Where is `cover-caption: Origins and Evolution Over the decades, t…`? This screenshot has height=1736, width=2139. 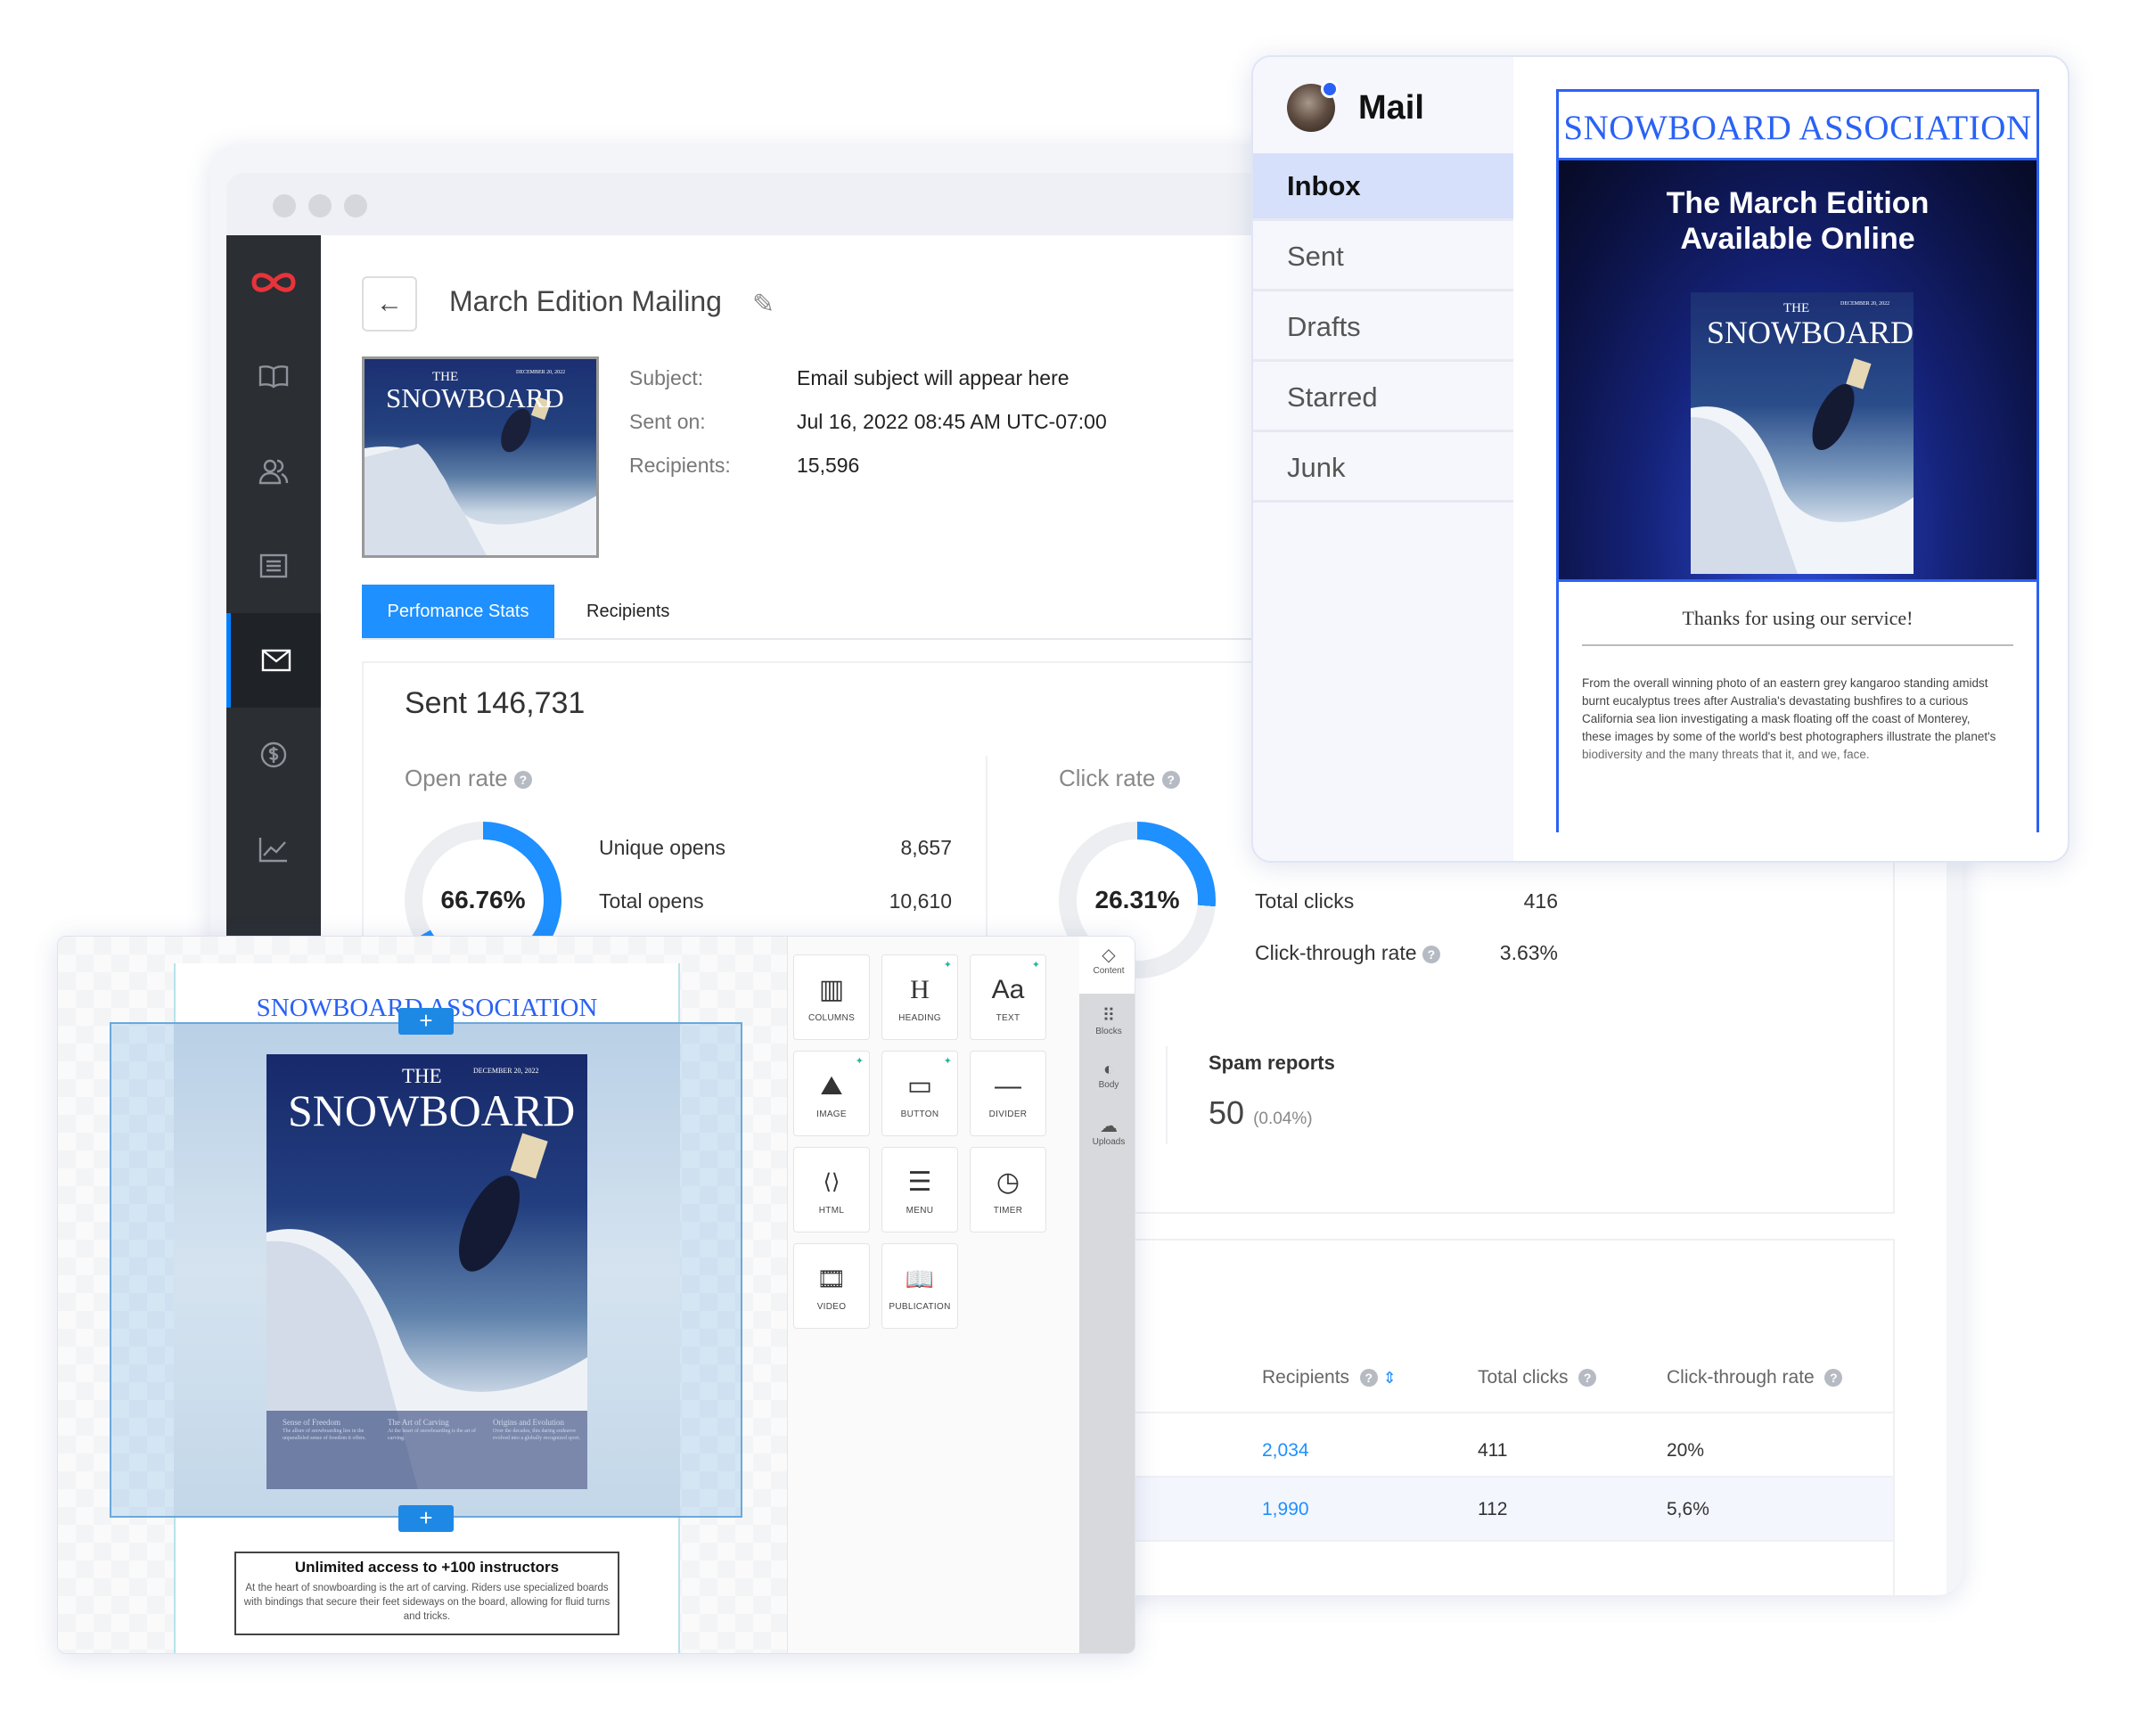
cover-caption: Origins and Evolution Over the decades, t… is located at coordinates (537, 1430).